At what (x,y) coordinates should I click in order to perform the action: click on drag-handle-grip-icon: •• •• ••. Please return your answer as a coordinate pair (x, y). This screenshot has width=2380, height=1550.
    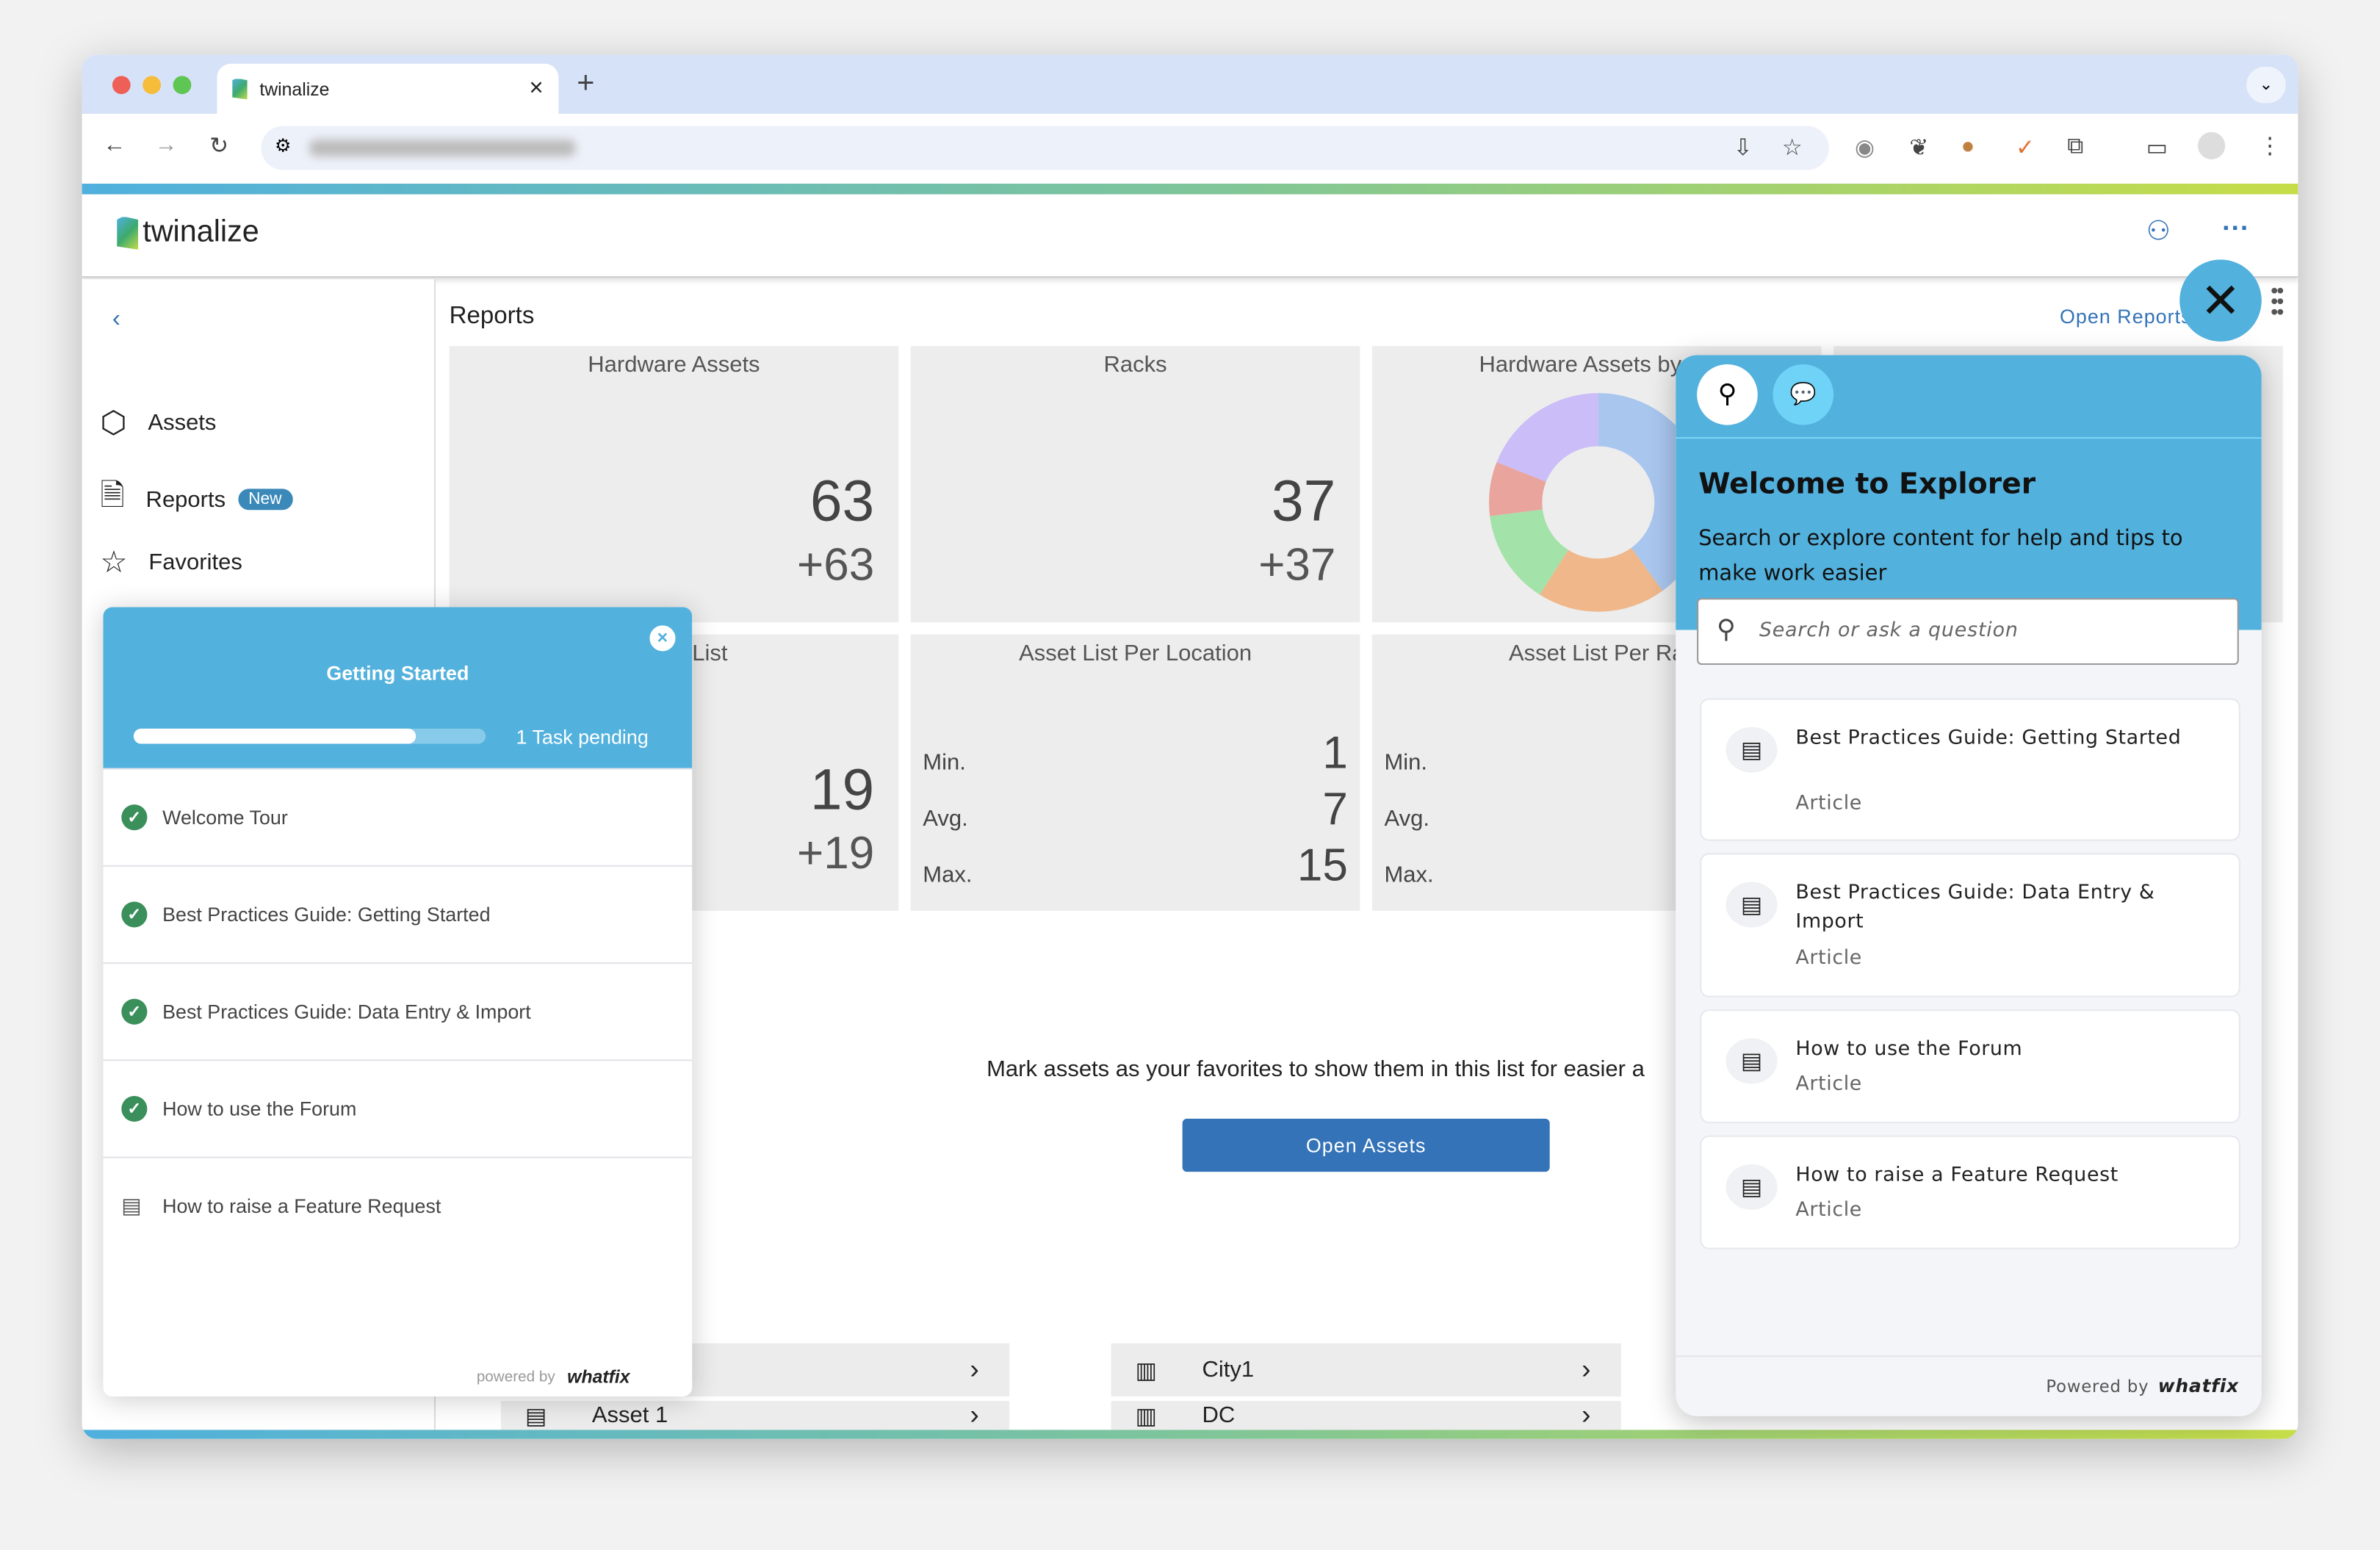
    Looking at the image, I should click on (2278, 300).